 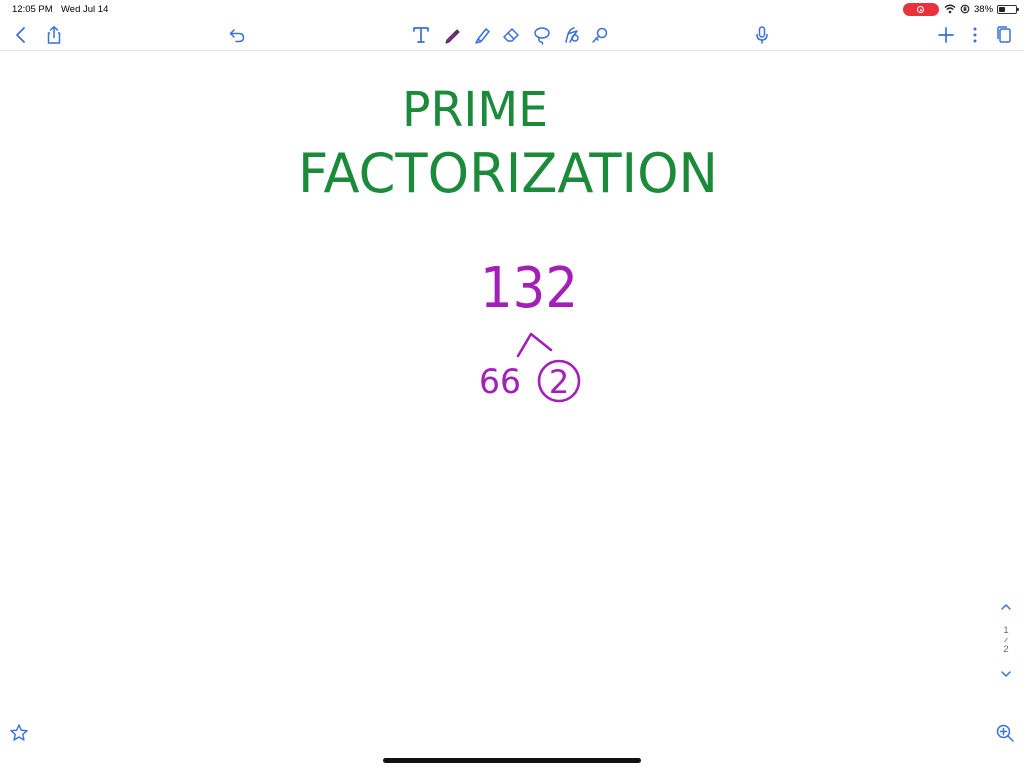 I want to click on wifi-icon, so click(x=950, y=9).